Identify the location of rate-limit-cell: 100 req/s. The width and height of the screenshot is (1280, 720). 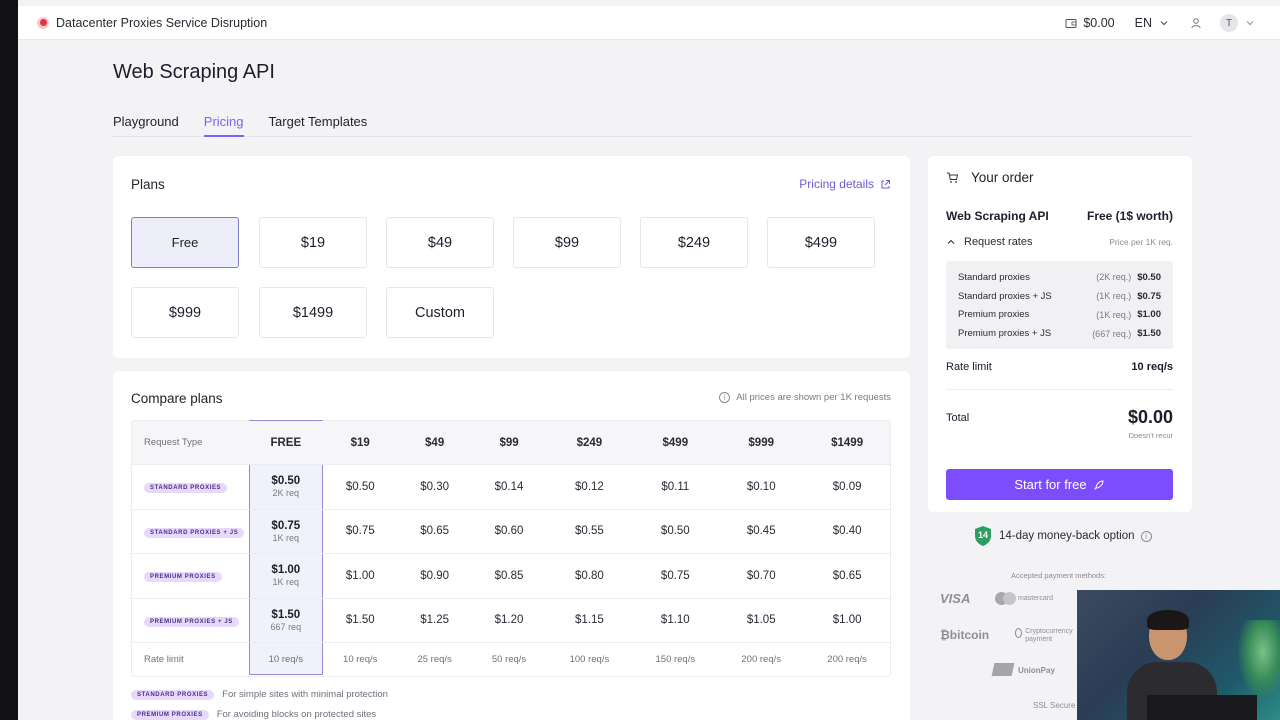
(589, 659).